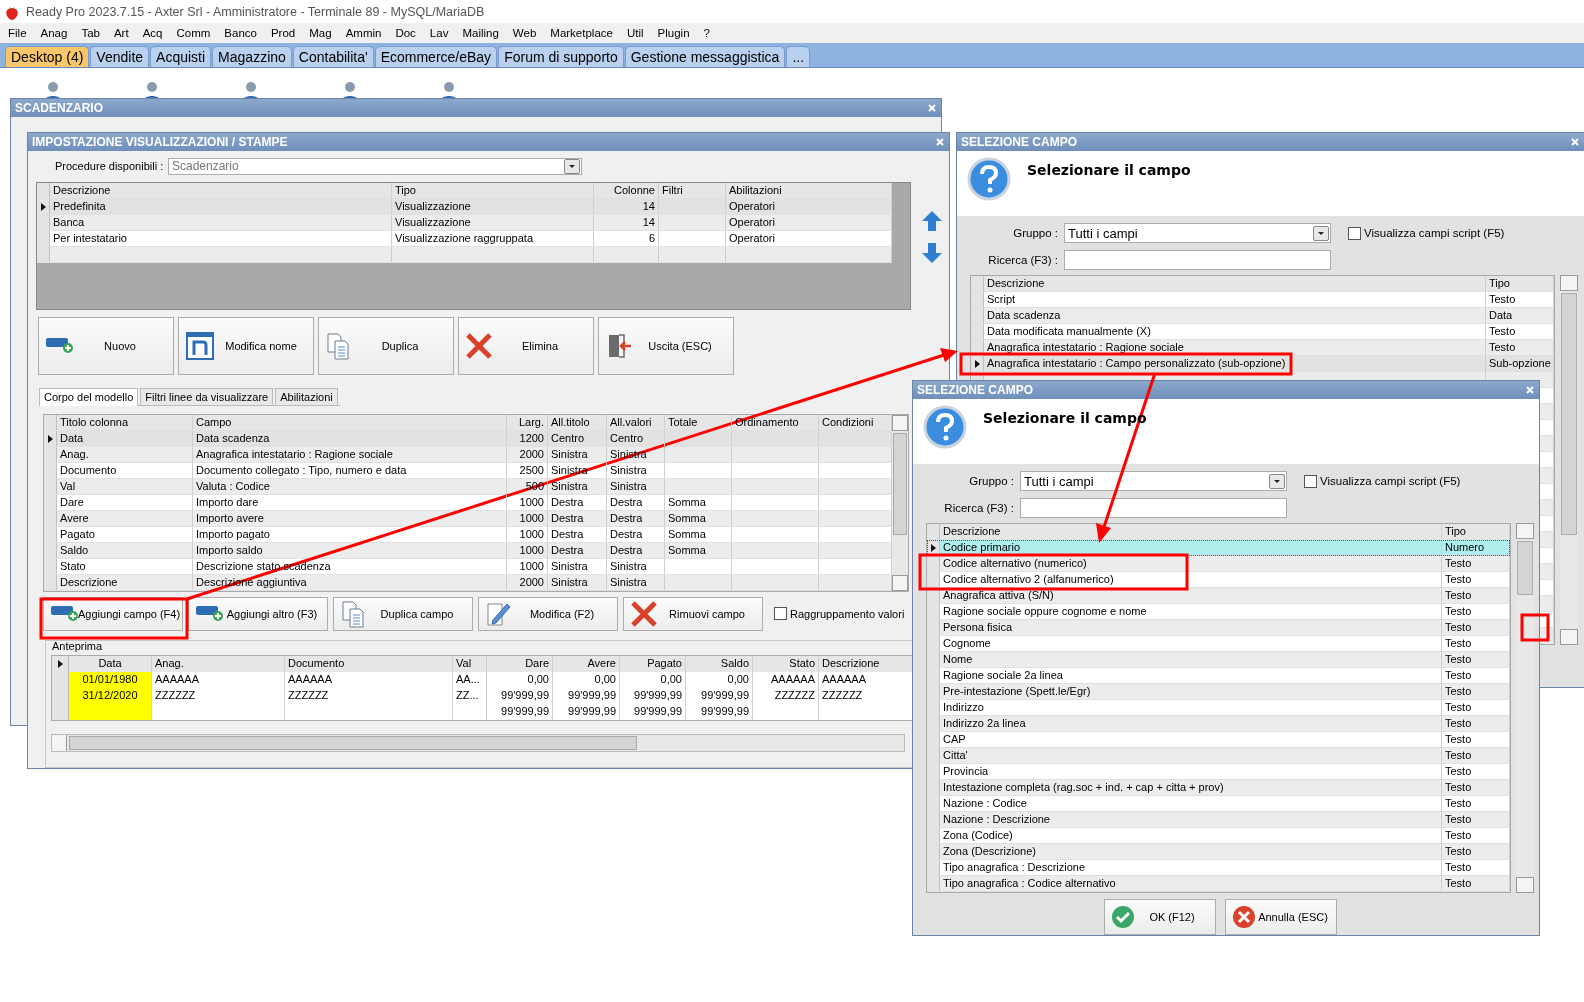  I want to click on table-row: Data scadenza Data, so click(1262, 316).